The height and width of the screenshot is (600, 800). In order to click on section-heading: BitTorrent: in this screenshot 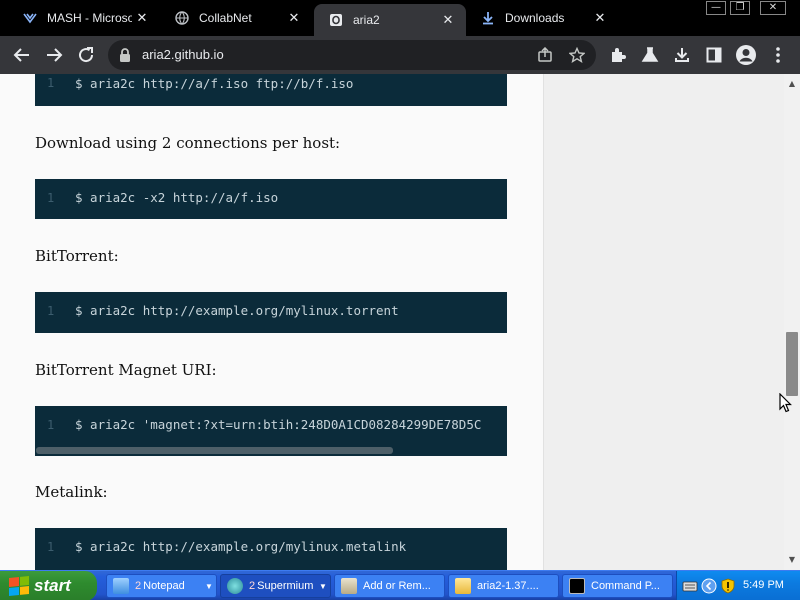, I will do `click(77, 256)`.